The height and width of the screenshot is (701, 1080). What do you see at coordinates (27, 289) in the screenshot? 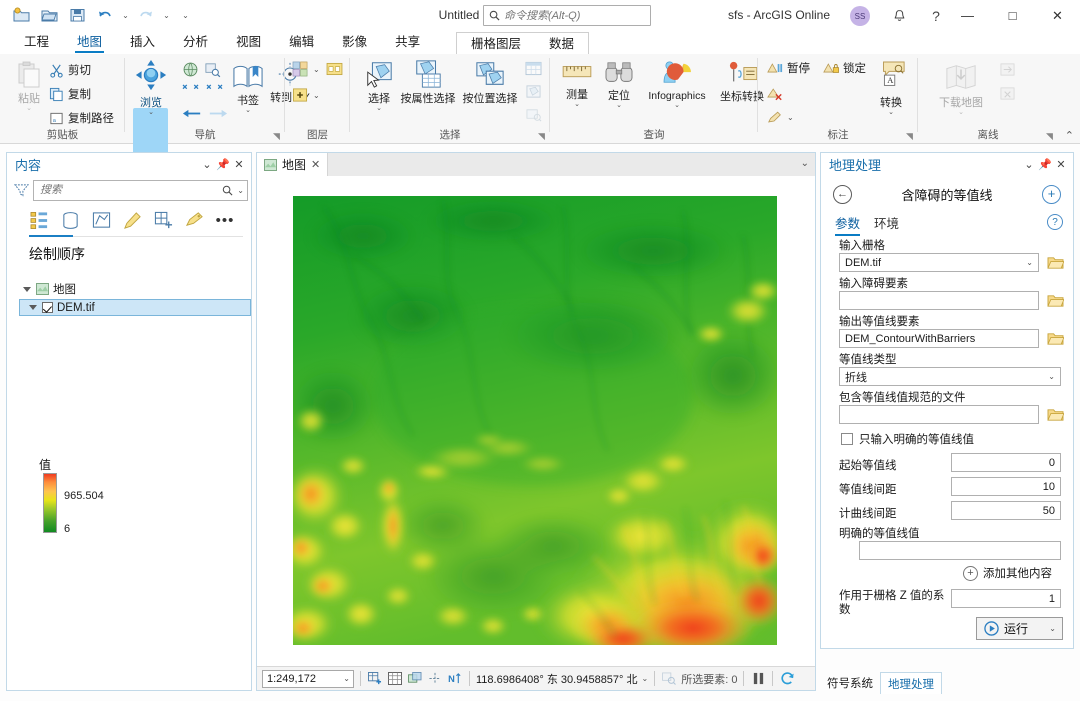
I see `expand-map-icon` at bounding box center [27, 289].